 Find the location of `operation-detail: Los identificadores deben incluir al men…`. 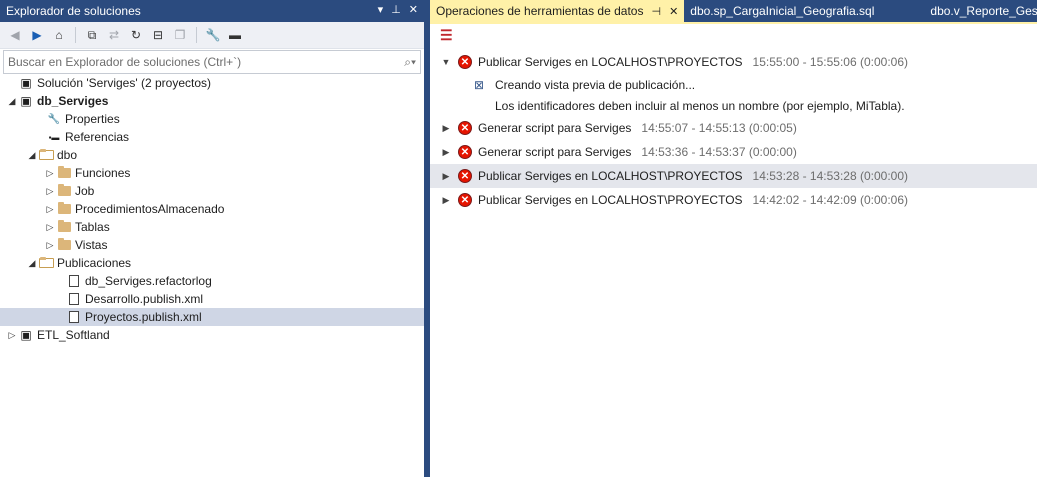

operation-detail: Los identificadores deben incluir al men… is located at coordinates (733, 105).